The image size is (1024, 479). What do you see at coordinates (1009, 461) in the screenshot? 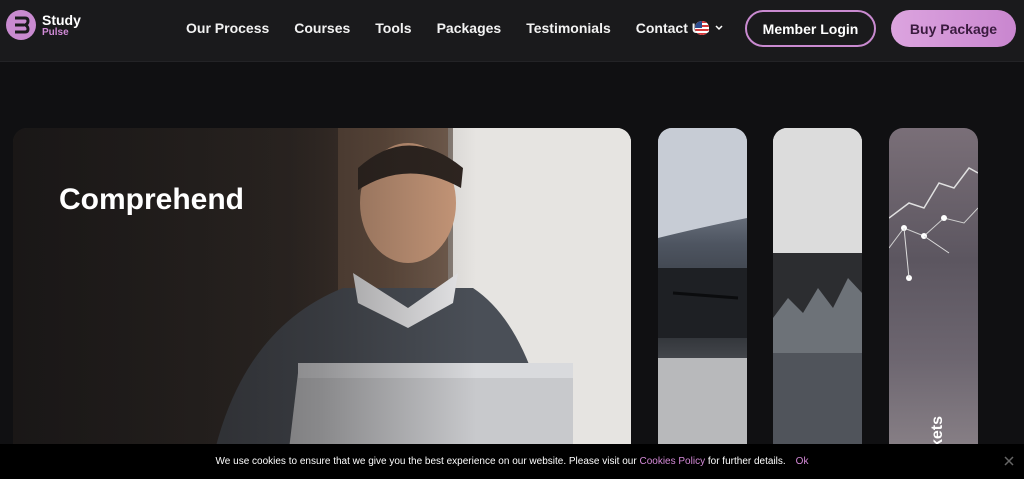
I see `close-icon` at bounding box center [1009, 461].